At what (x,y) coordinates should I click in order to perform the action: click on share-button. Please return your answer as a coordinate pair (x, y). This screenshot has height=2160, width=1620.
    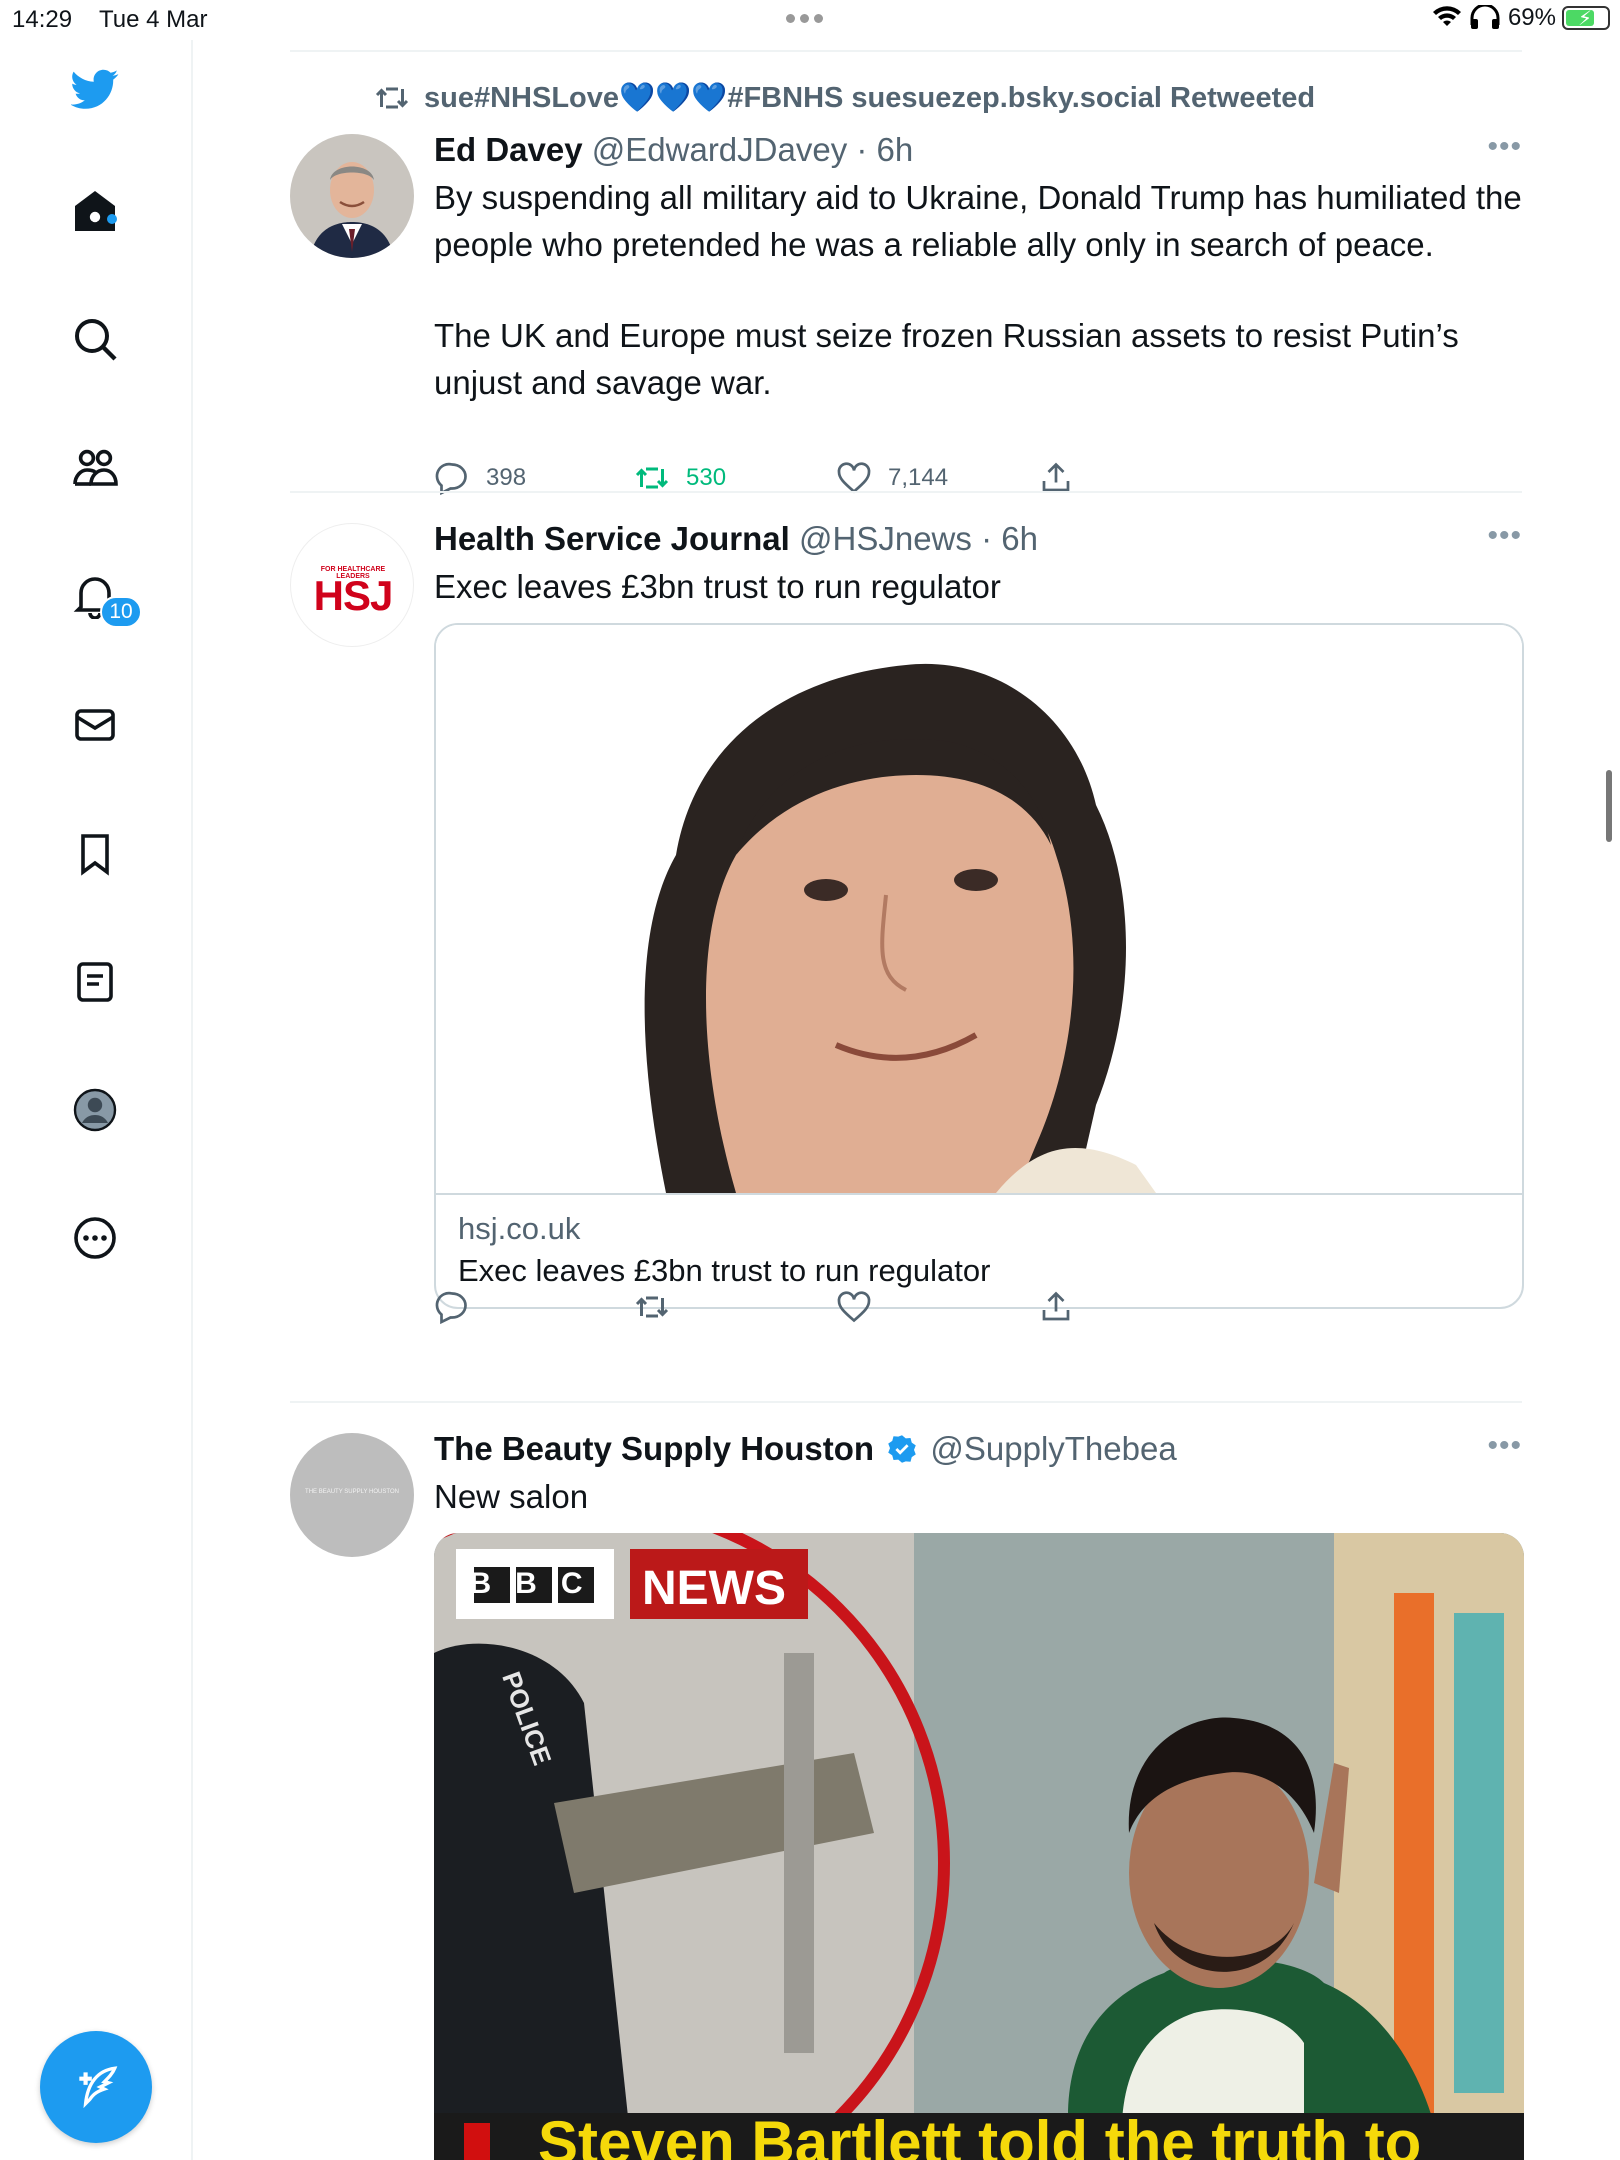
    Looking at the image, I should click on (1056, 1307).